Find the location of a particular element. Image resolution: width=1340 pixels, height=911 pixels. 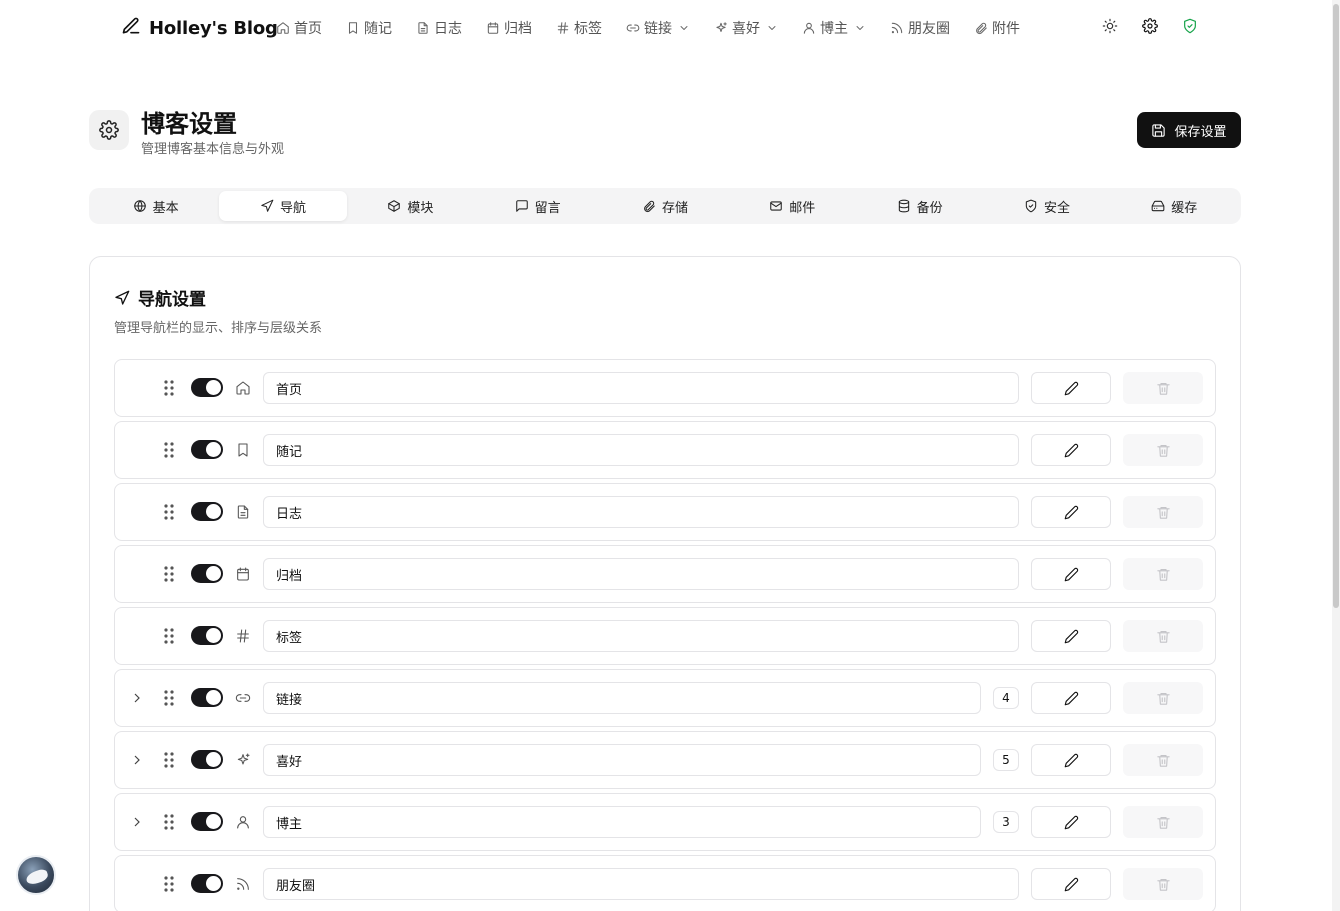

nav-item-journal: 日志 is located at coordinates (439, 28).